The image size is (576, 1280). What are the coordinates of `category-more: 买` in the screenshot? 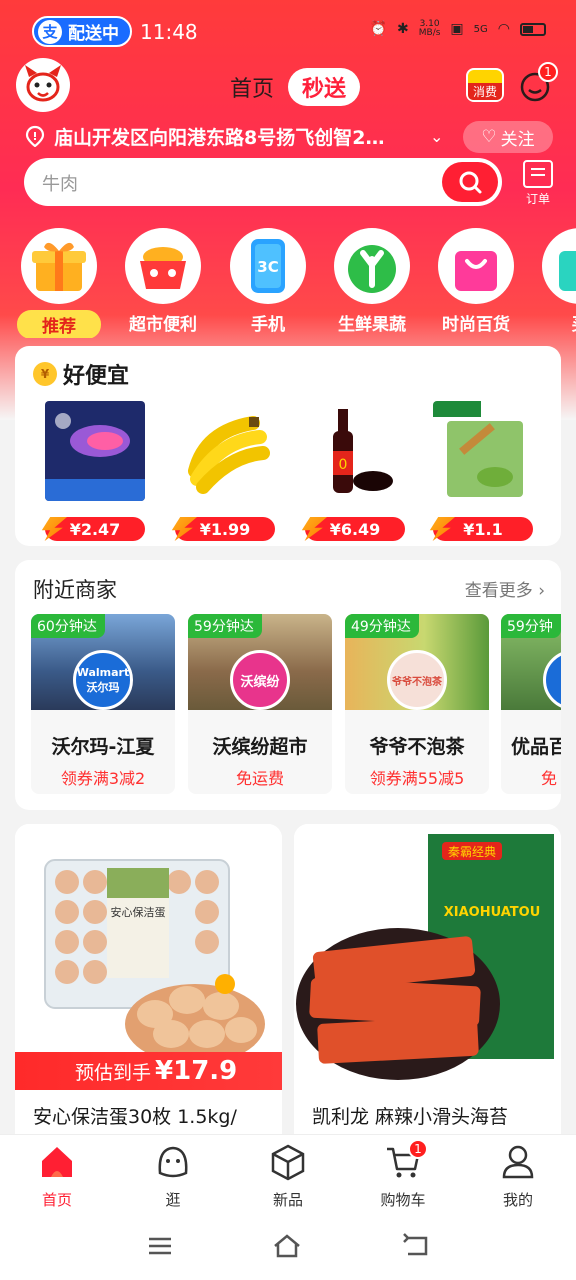 It's located at (553, 281).